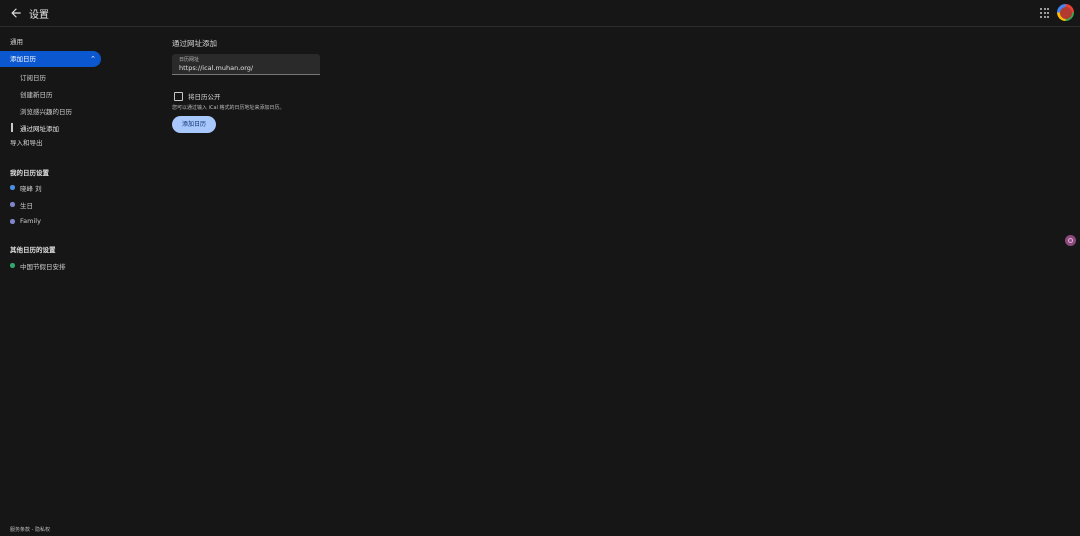 The image size is (1080, 536). I want to click on my-calendars-header: 我的日历设置, so click(29, 173).